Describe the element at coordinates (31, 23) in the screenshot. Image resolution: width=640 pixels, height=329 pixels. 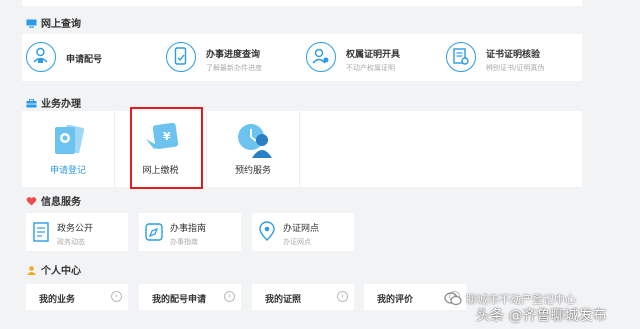
I see `monitor-icon` at that location.